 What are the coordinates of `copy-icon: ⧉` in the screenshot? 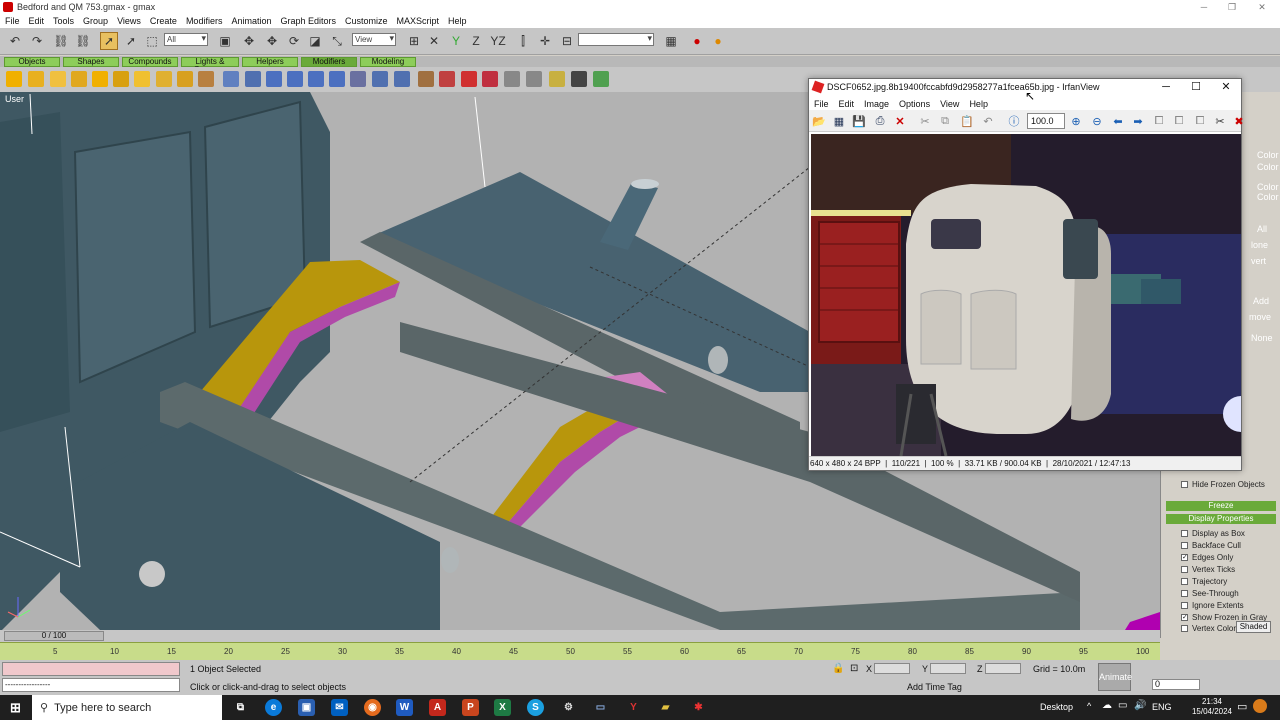 It's located at (945, 121).